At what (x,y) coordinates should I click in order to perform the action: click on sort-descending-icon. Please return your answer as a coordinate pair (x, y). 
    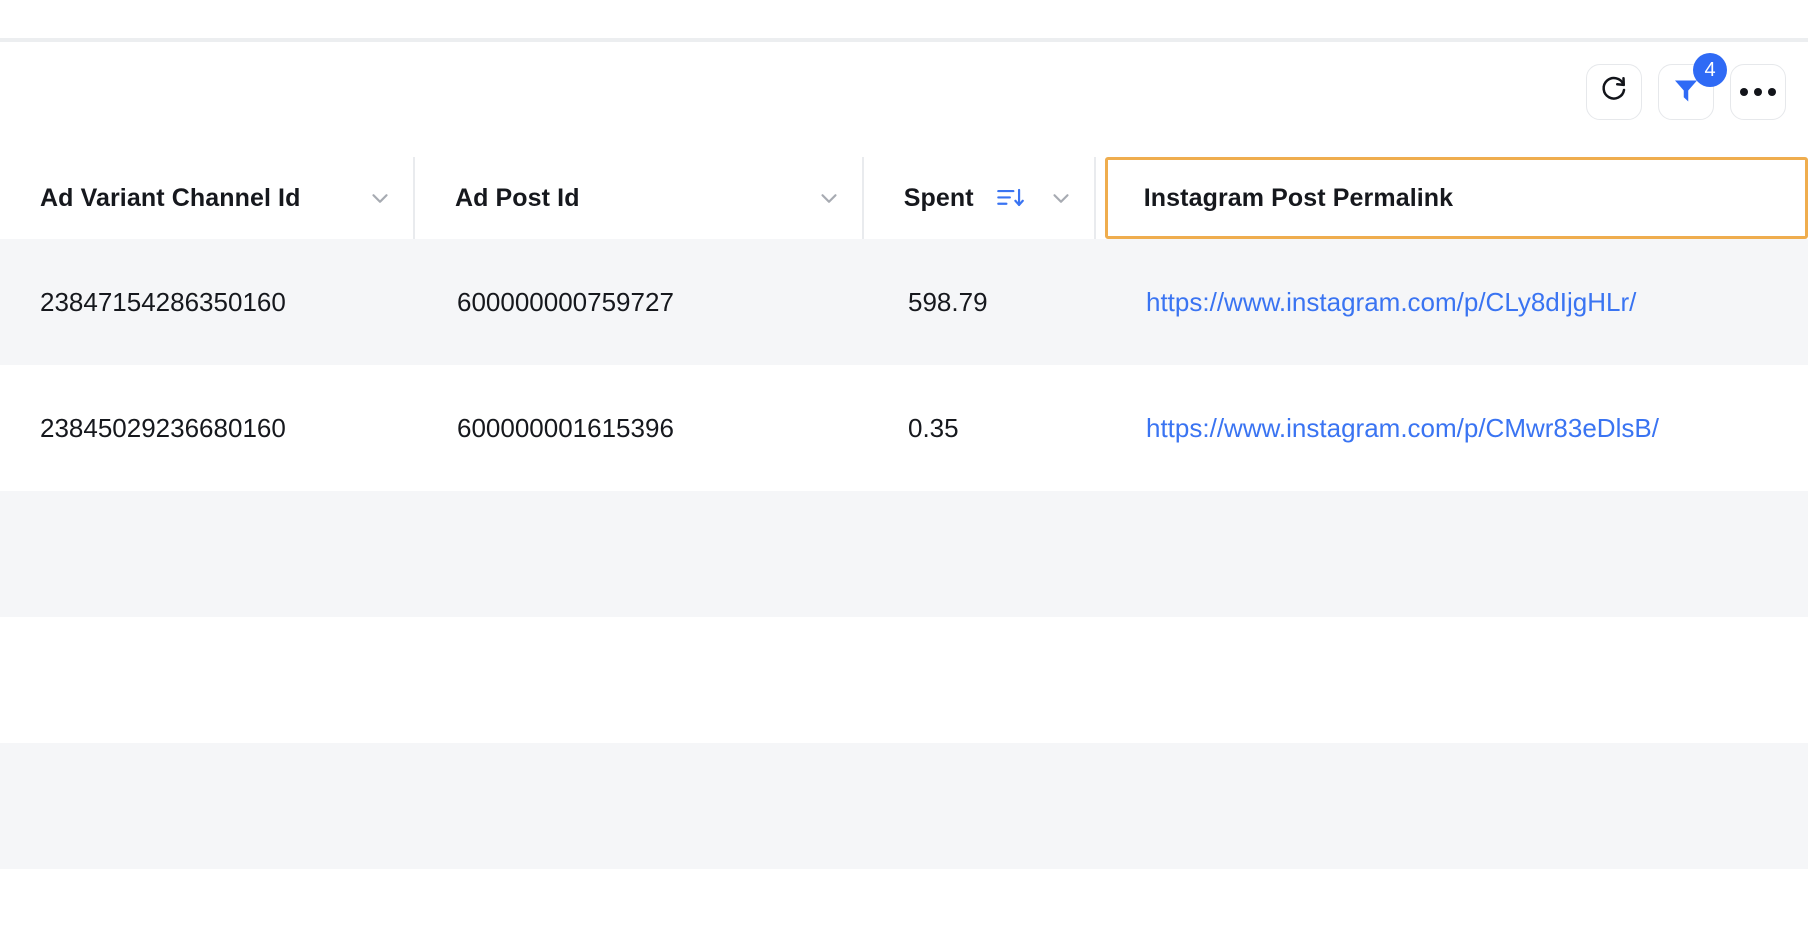
    Looking at the image, I should click on (1011, 198).